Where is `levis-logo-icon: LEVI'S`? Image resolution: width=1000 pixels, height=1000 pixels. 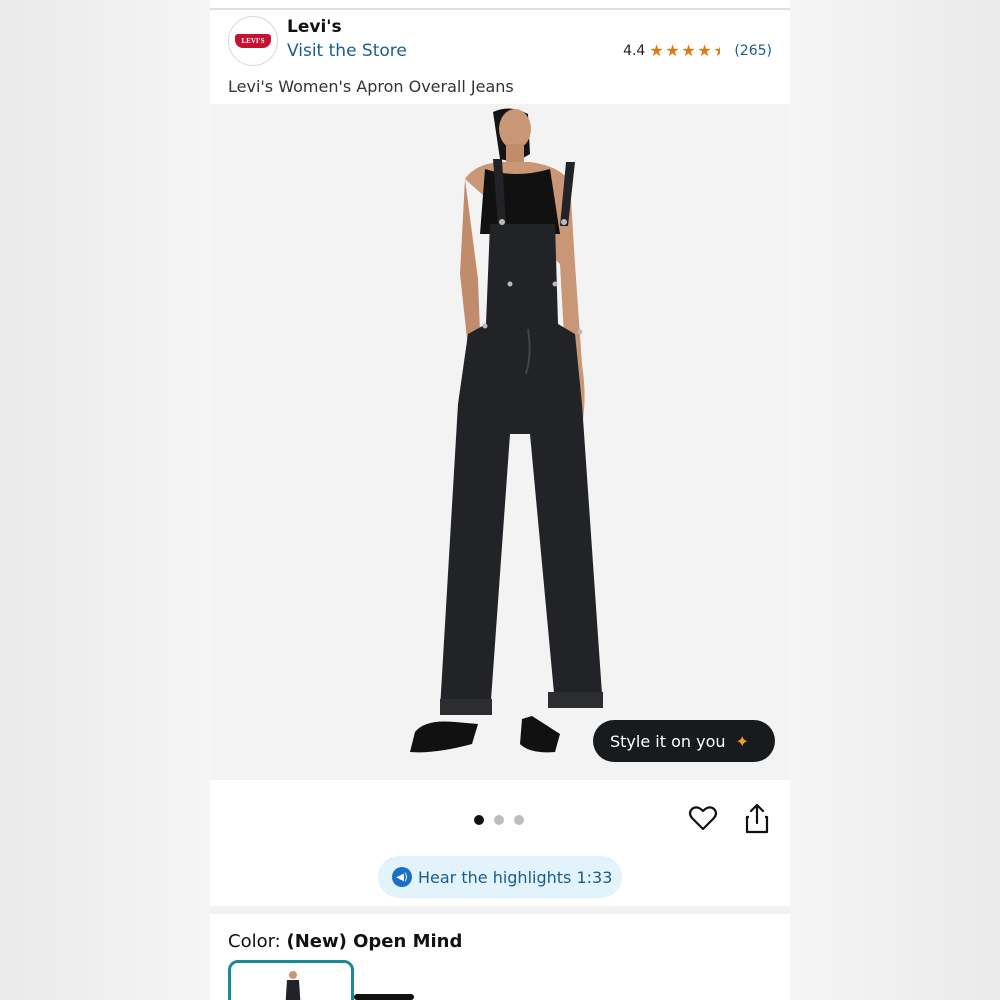 levis-logo-icon: LEVI'S is located at coordinates (253, 41).